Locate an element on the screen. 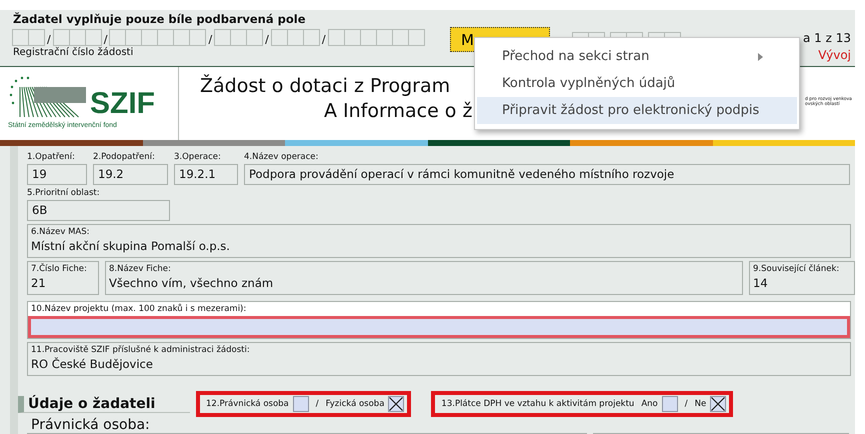  option-label: Ne is located at coordinates (700, 404).